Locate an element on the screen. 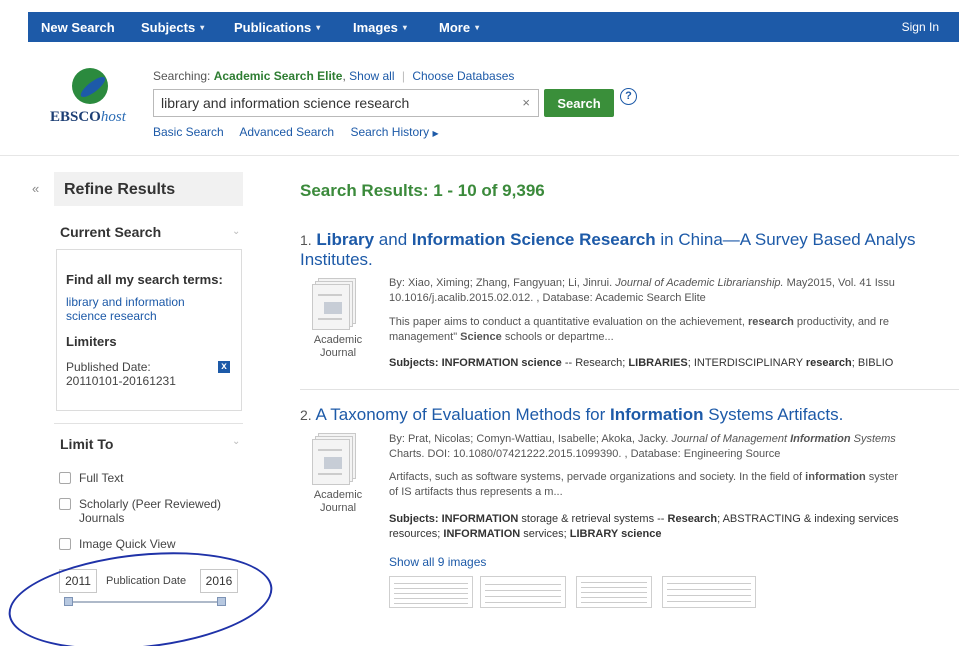 Image resolution: width=959 pixels, height=646 pixels. subject-term: Research is located at coordinates (693, 519).